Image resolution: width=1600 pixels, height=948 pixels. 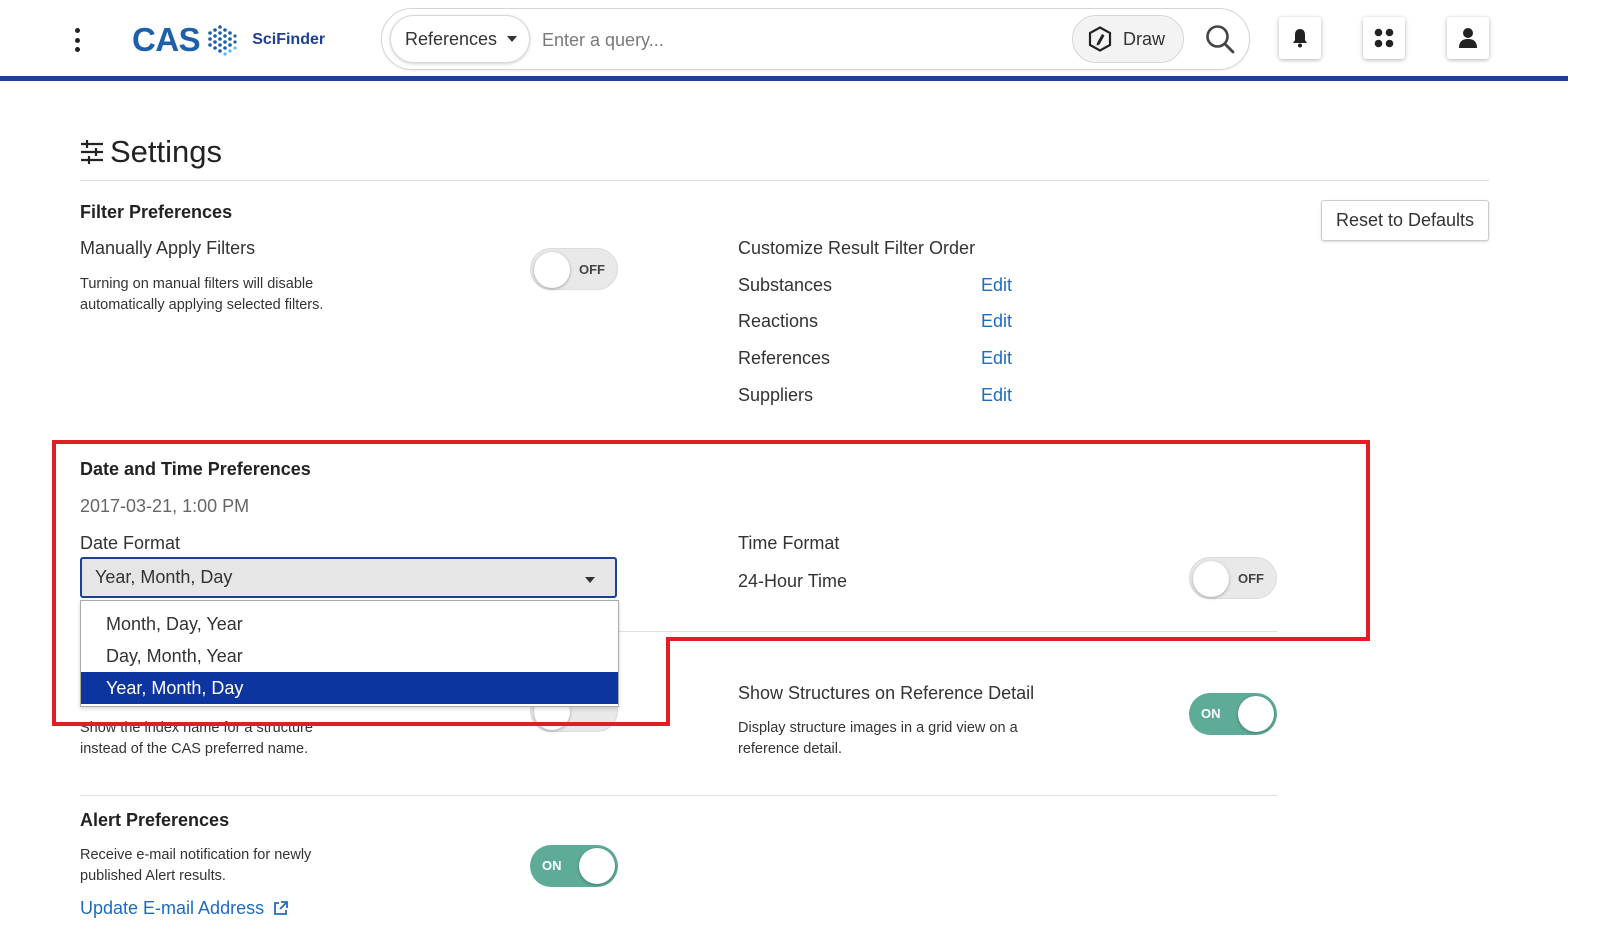 What do you see at coordinates (784, 78) in the screenshot?
I see `header-accent-bar` at bounding box center [784, 78].